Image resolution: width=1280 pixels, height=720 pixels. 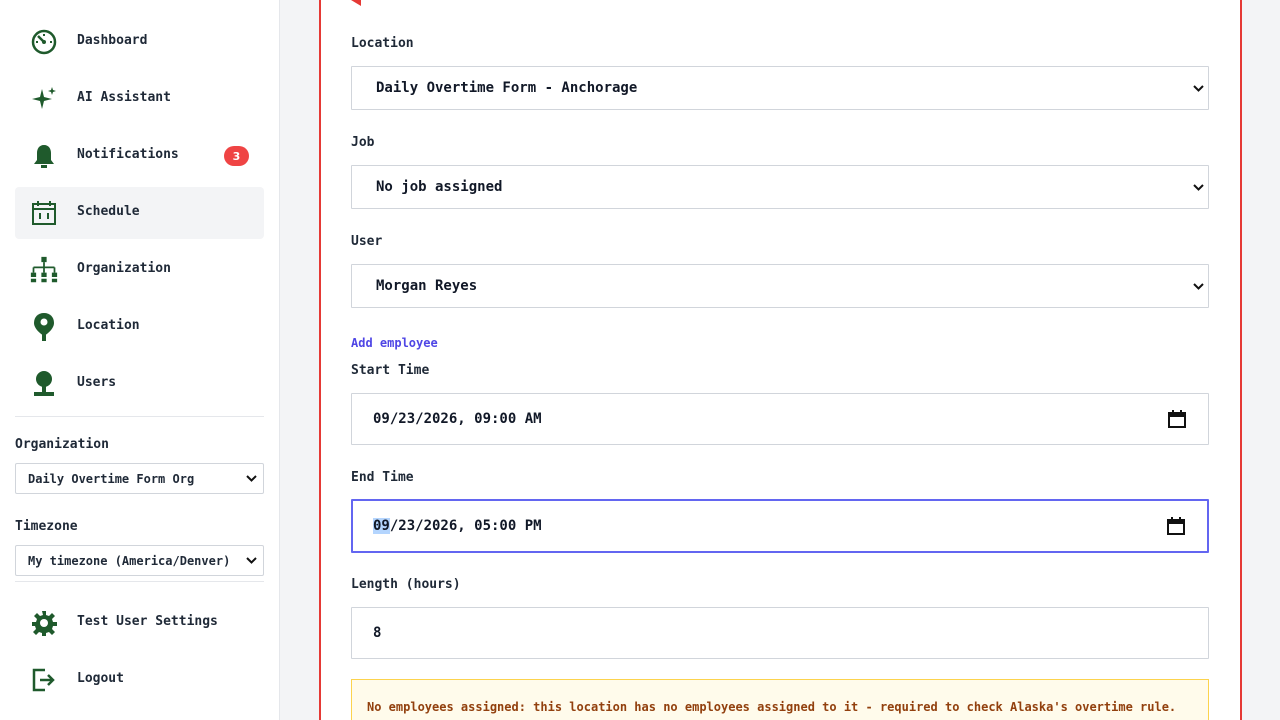 What do you see at coordinates (97, 382) in the screenshot?
I see `nav-label: Users` at bounding box center [97, 382].